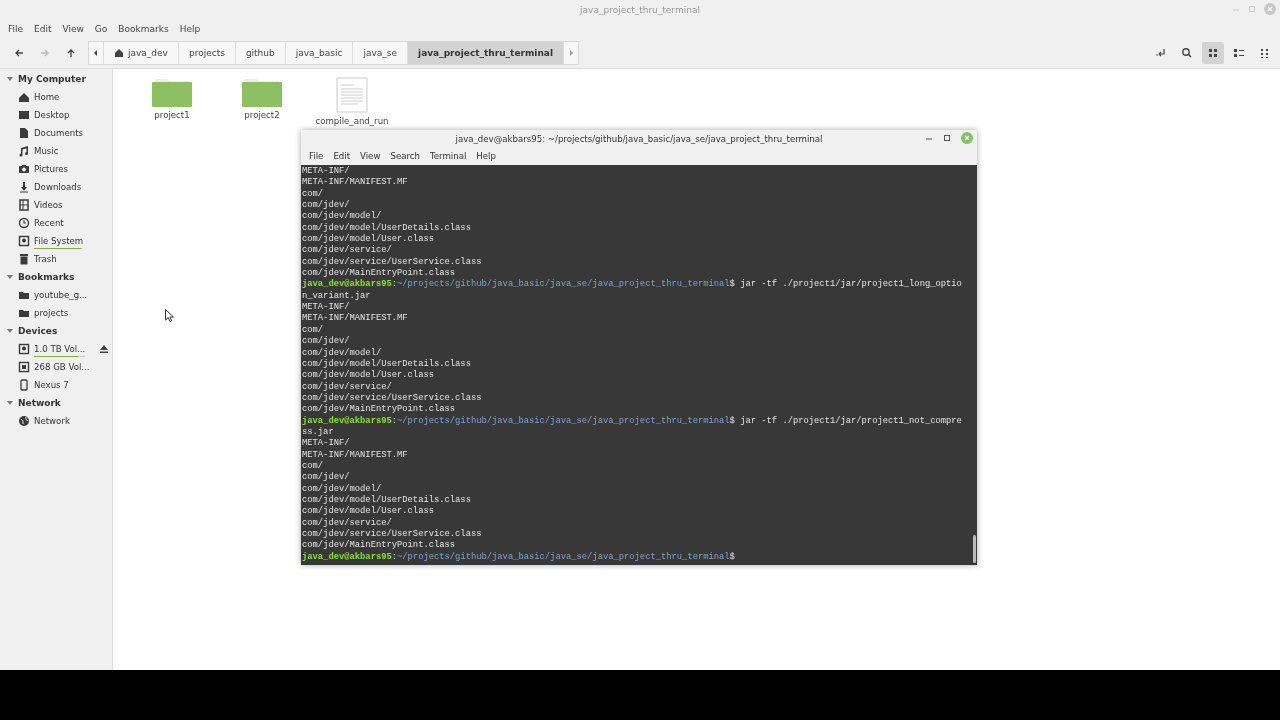 The image size is (1280, 720). Describe the element at coordinates (24, 187) in the screenshot. I see `download-icon` at that location.